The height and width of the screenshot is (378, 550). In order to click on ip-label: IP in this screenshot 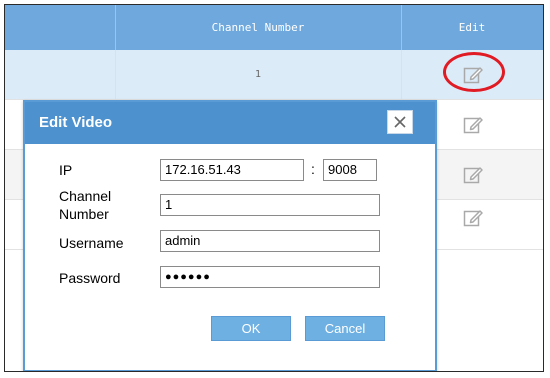, I will do `click(66, 170)`.